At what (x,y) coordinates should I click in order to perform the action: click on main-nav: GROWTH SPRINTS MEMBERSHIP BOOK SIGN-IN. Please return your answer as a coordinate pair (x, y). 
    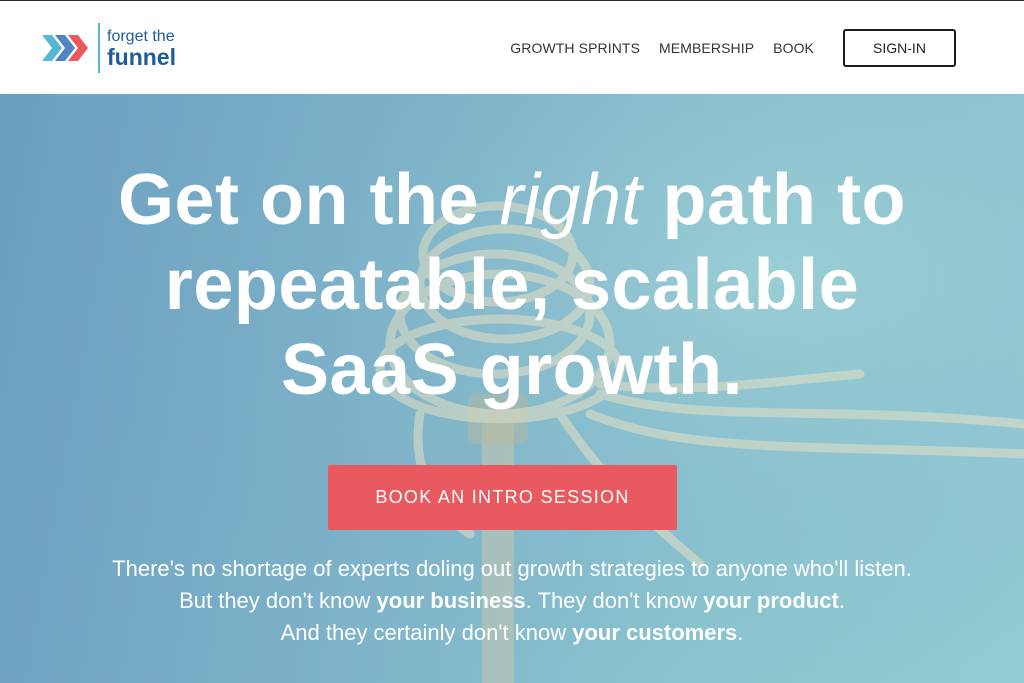
    Looking at the image, I should click on (733, 48).